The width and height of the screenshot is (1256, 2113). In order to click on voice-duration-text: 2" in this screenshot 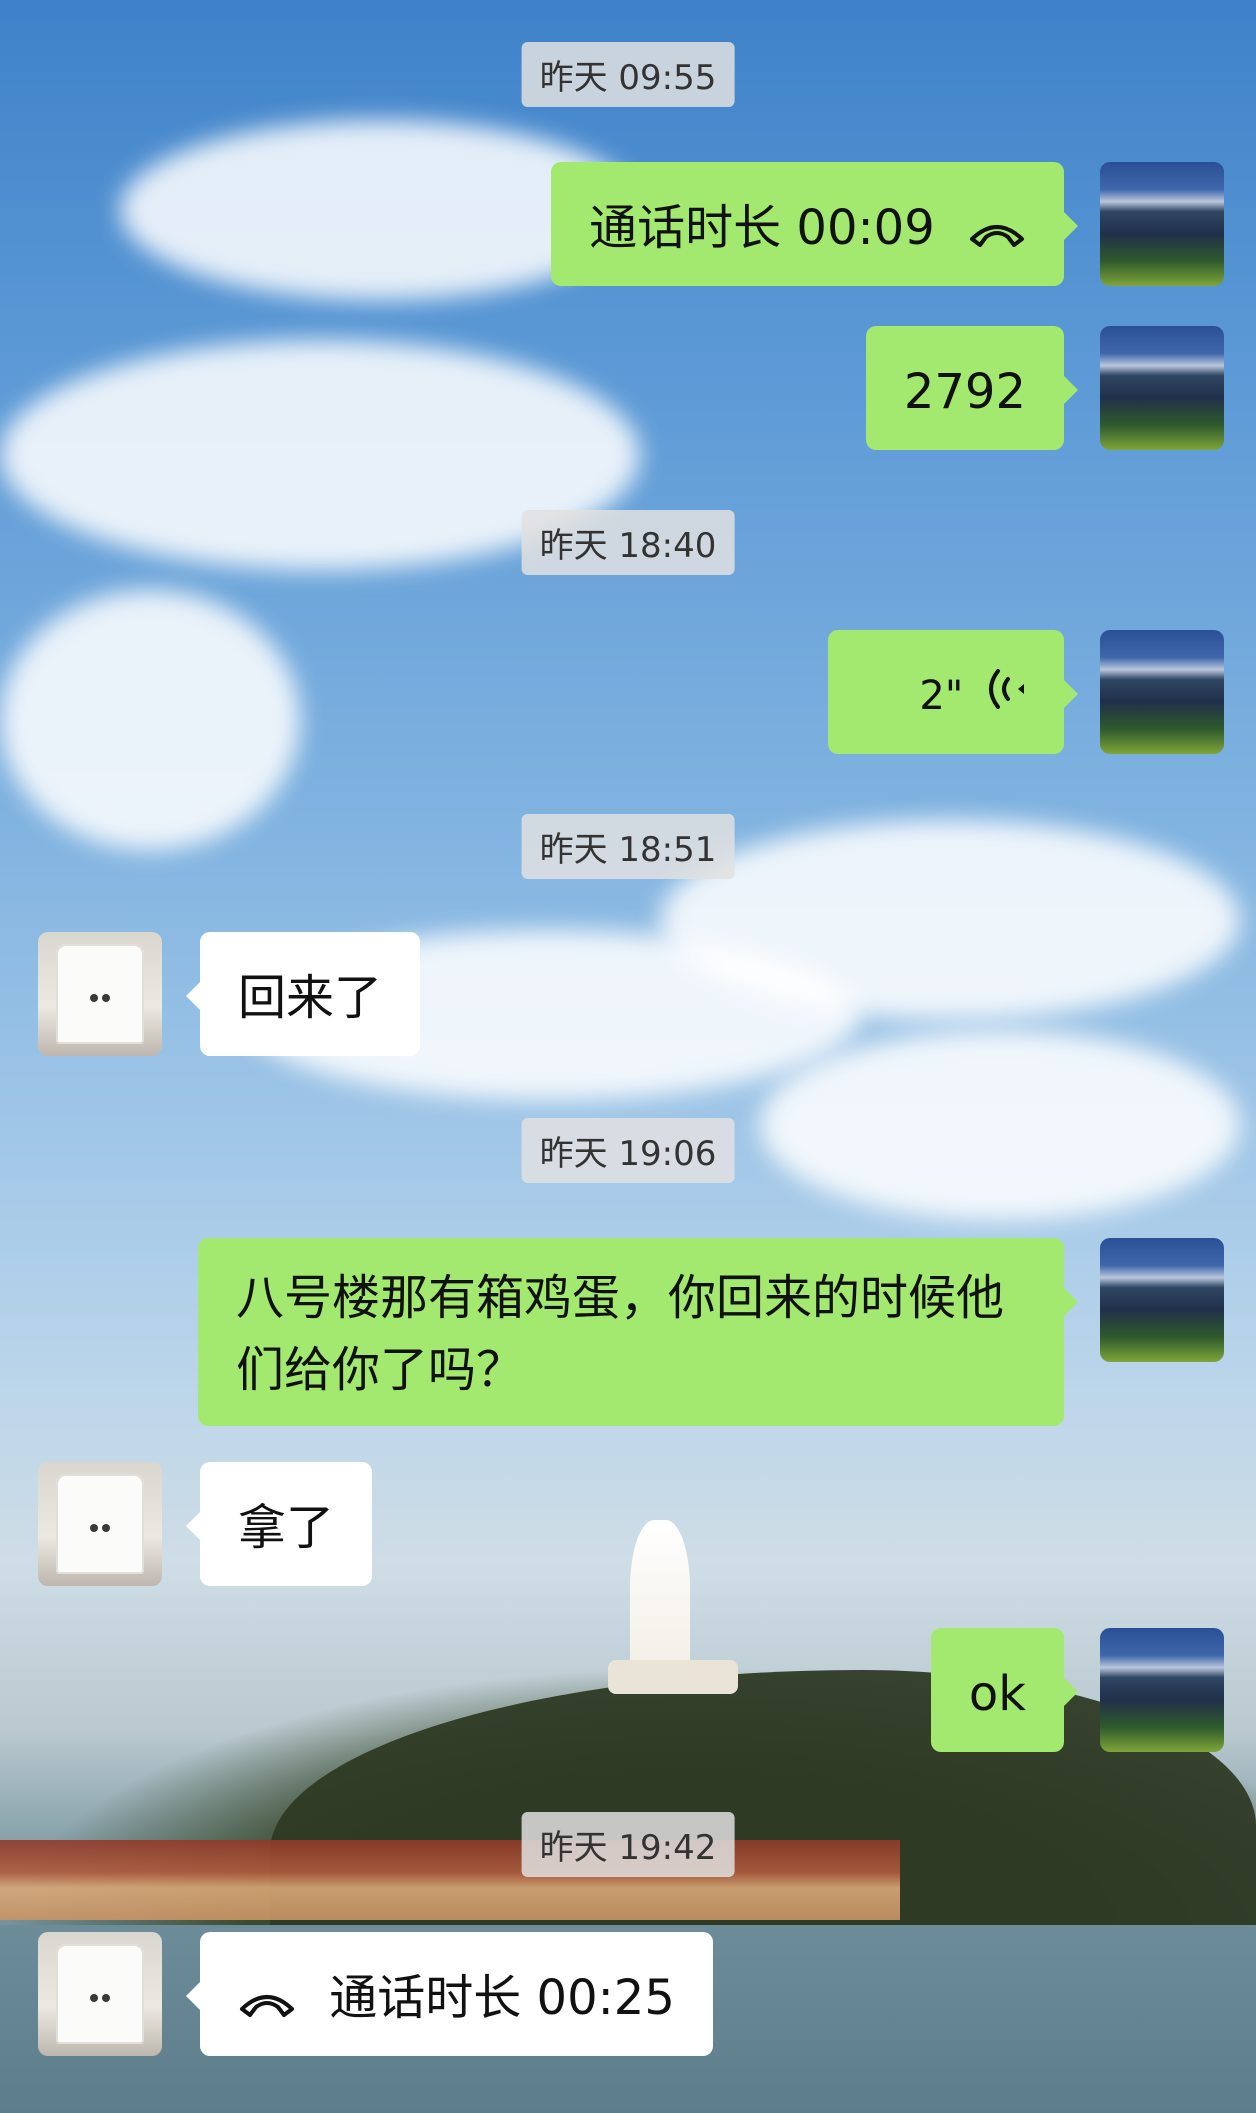, I will do `click(941, 696)`.